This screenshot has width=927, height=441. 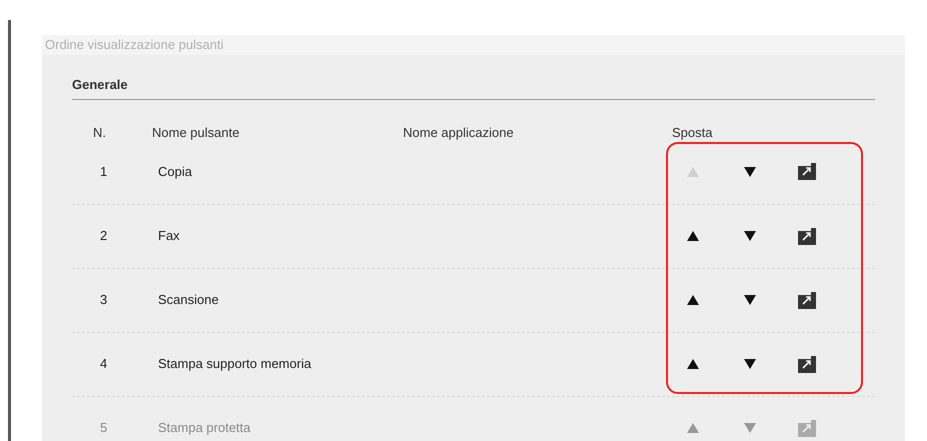 What do you see at coordinates (459, 133) in the screenshot?
I see `column-header: Nome applicazione` at bounding box center [459, 133].